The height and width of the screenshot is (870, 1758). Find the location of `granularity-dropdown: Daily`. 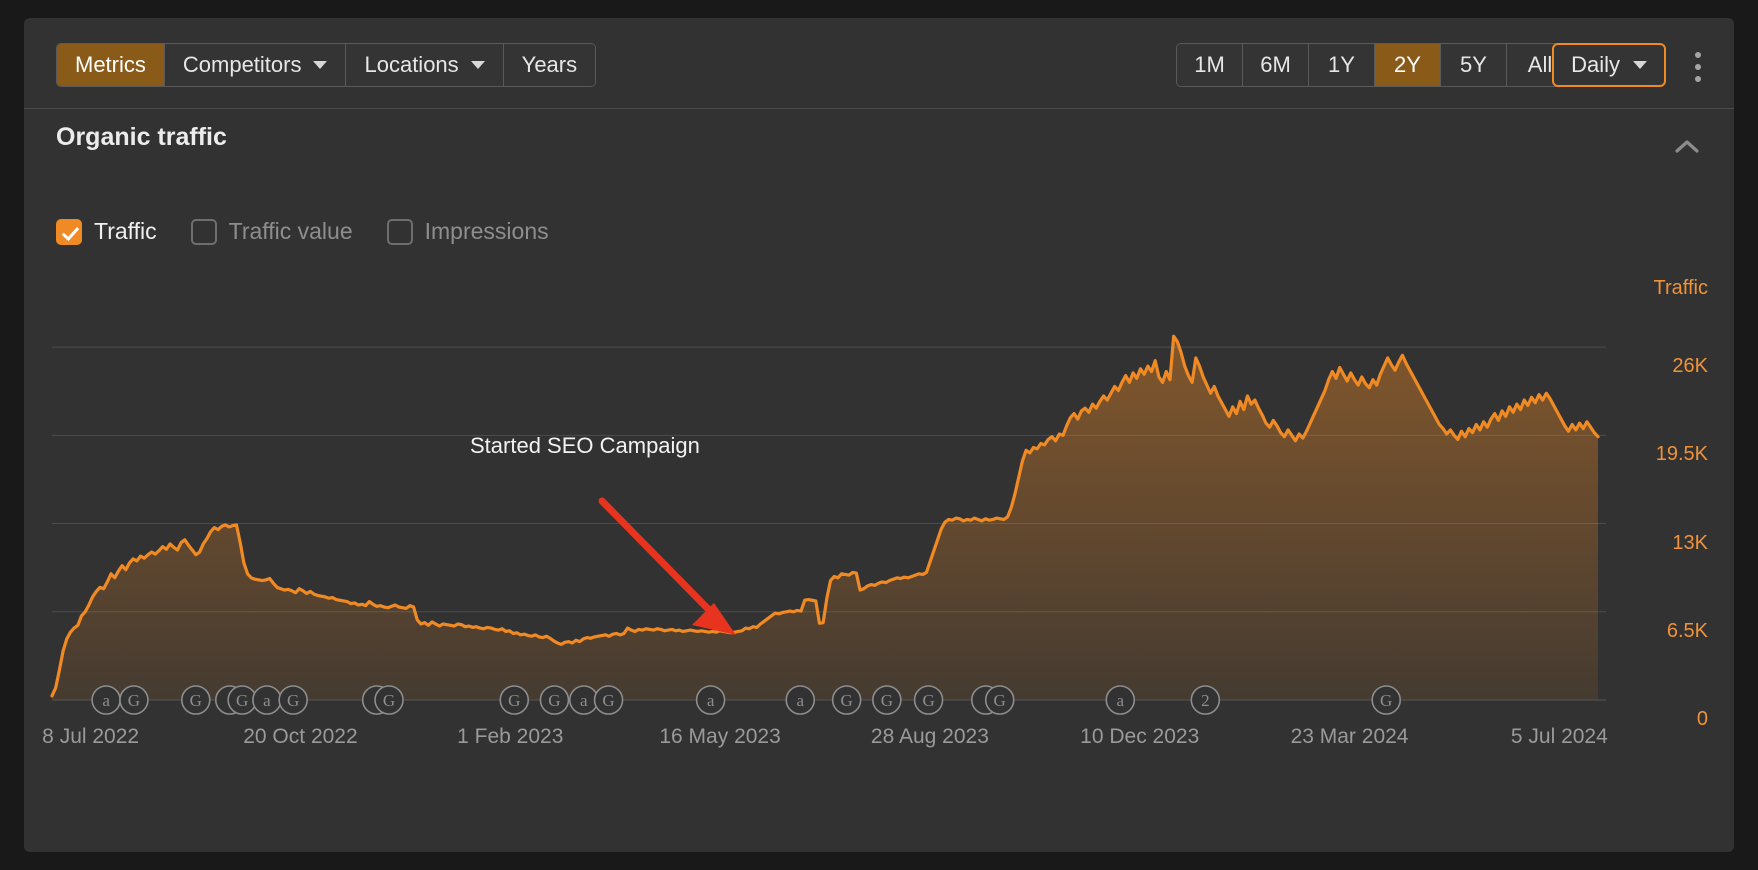

granularity-dropdown: Daily is located at coordinates (1609, 65).